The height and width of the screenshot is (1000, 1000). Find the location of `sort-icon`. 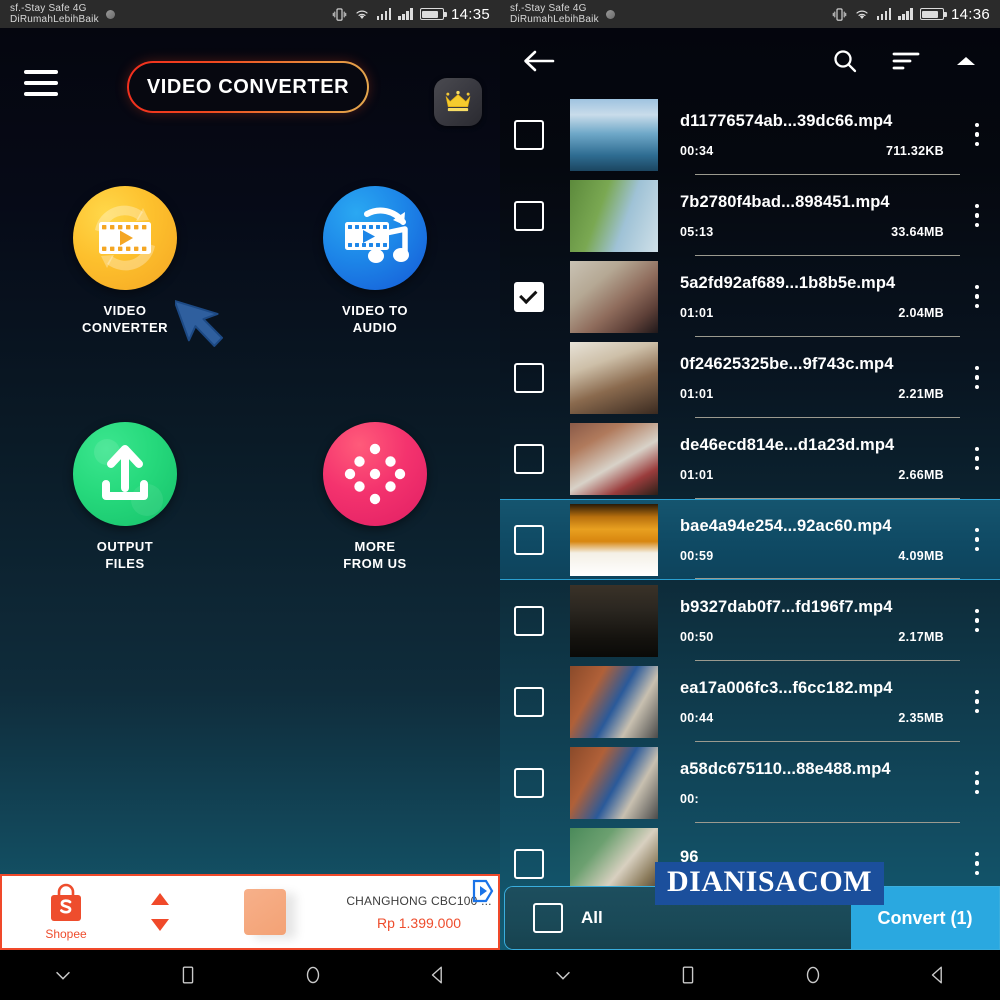

sort-icon is located at coordinates (906, 61).